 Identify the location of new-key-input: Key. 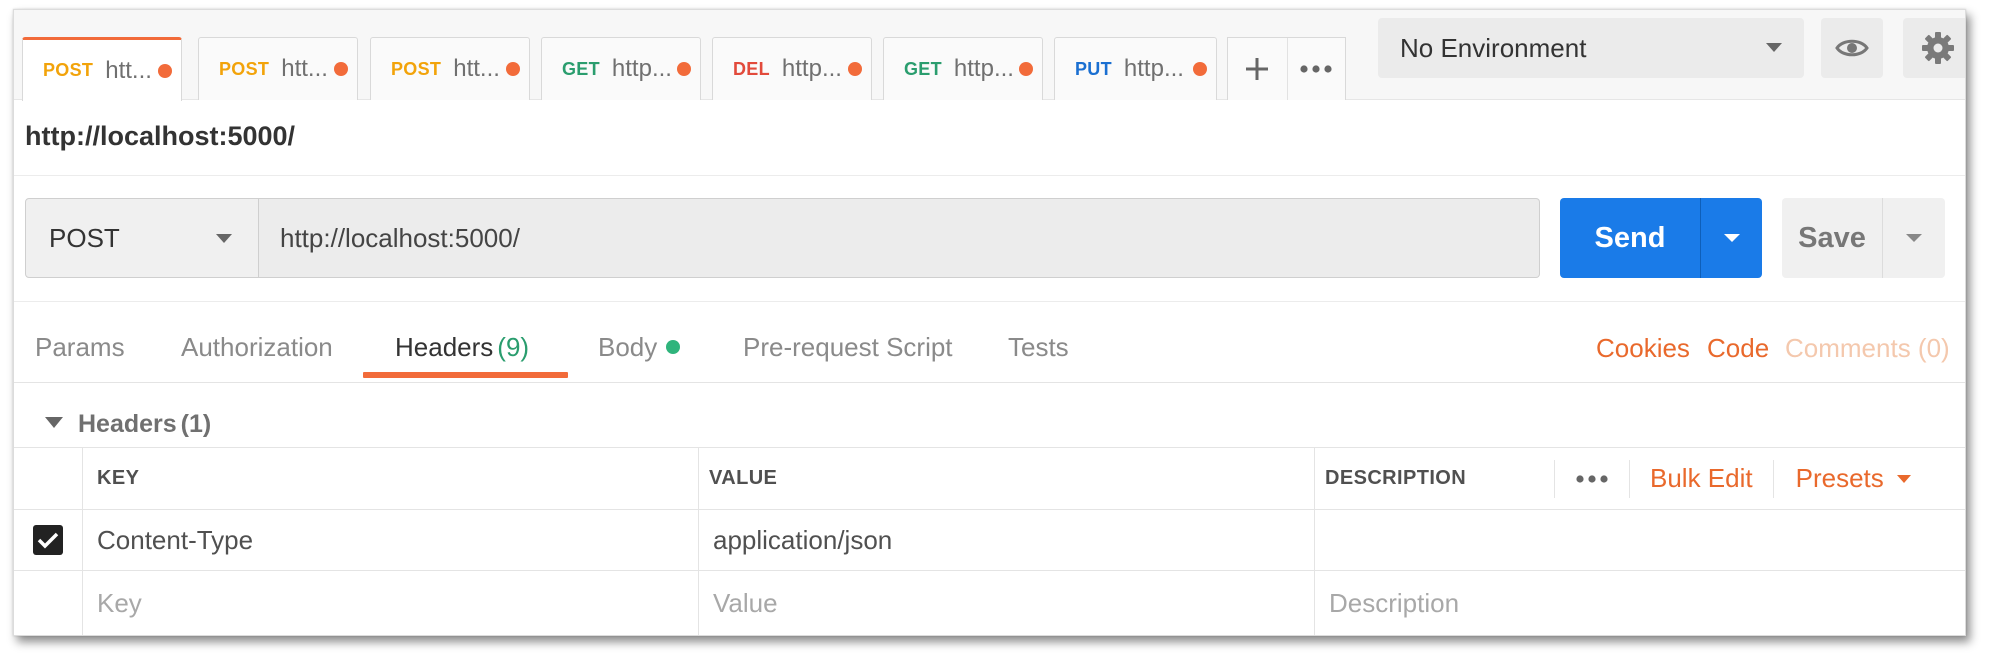
(390, 603).